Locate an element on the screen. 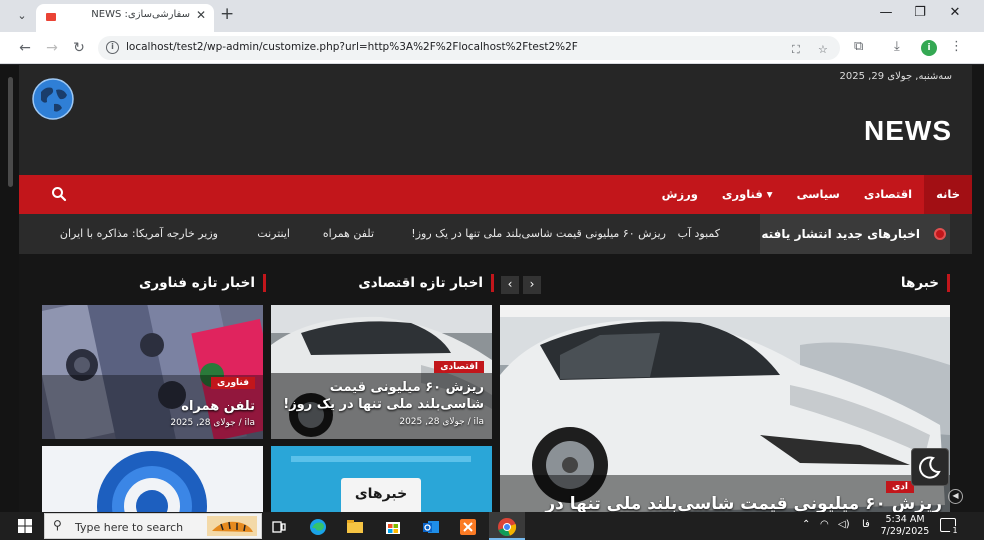 The width and height of the screenshot is (984, 540). moon-icon is located at coordinates (930, 467).